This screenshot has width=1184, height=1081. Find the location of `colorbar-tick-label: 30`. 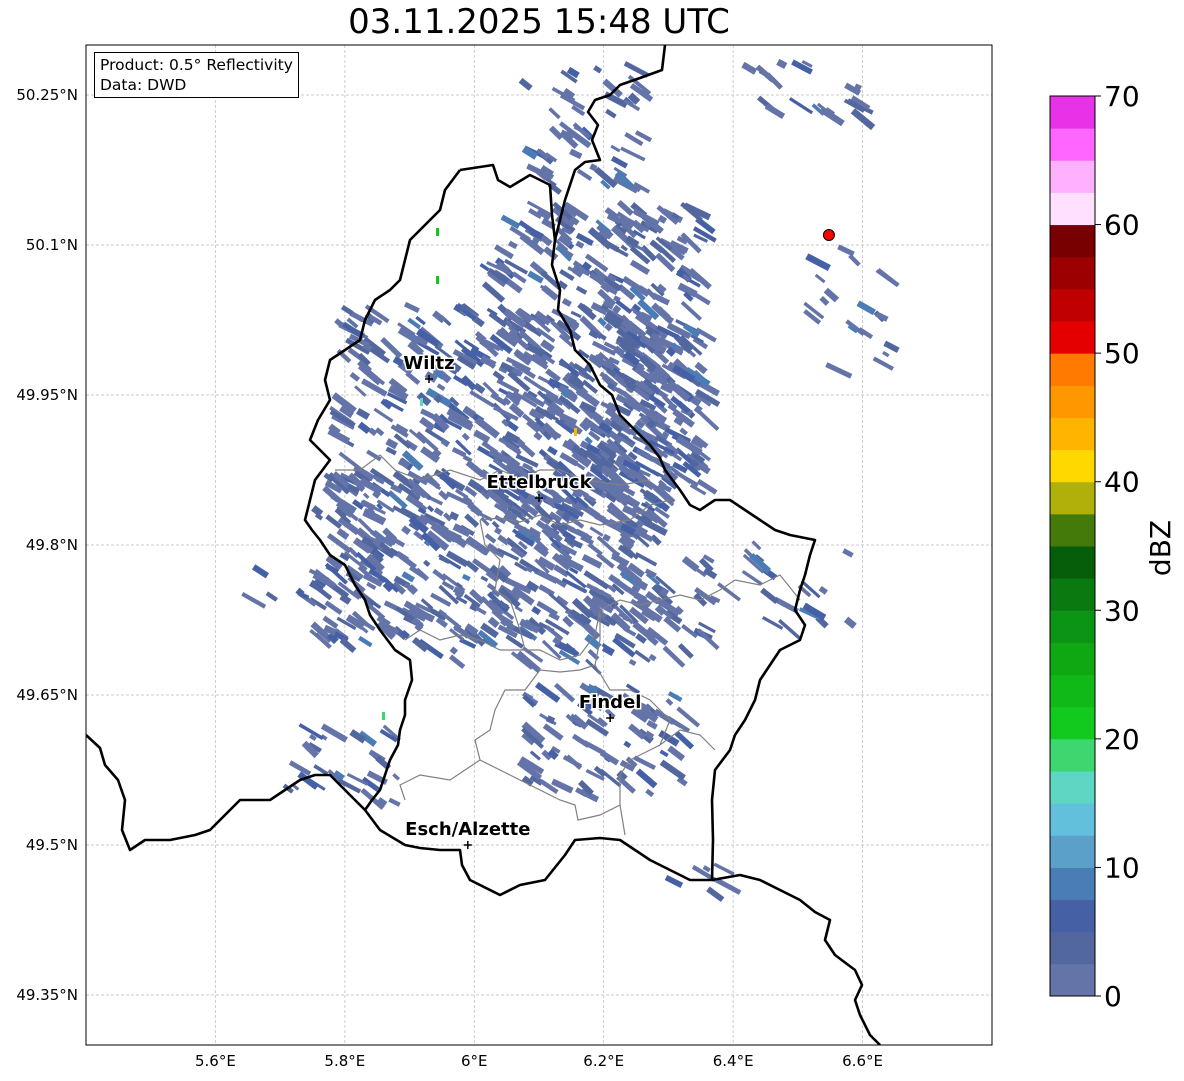

colorbar-tick-label: 30 is located at coordinates (1122, 610).